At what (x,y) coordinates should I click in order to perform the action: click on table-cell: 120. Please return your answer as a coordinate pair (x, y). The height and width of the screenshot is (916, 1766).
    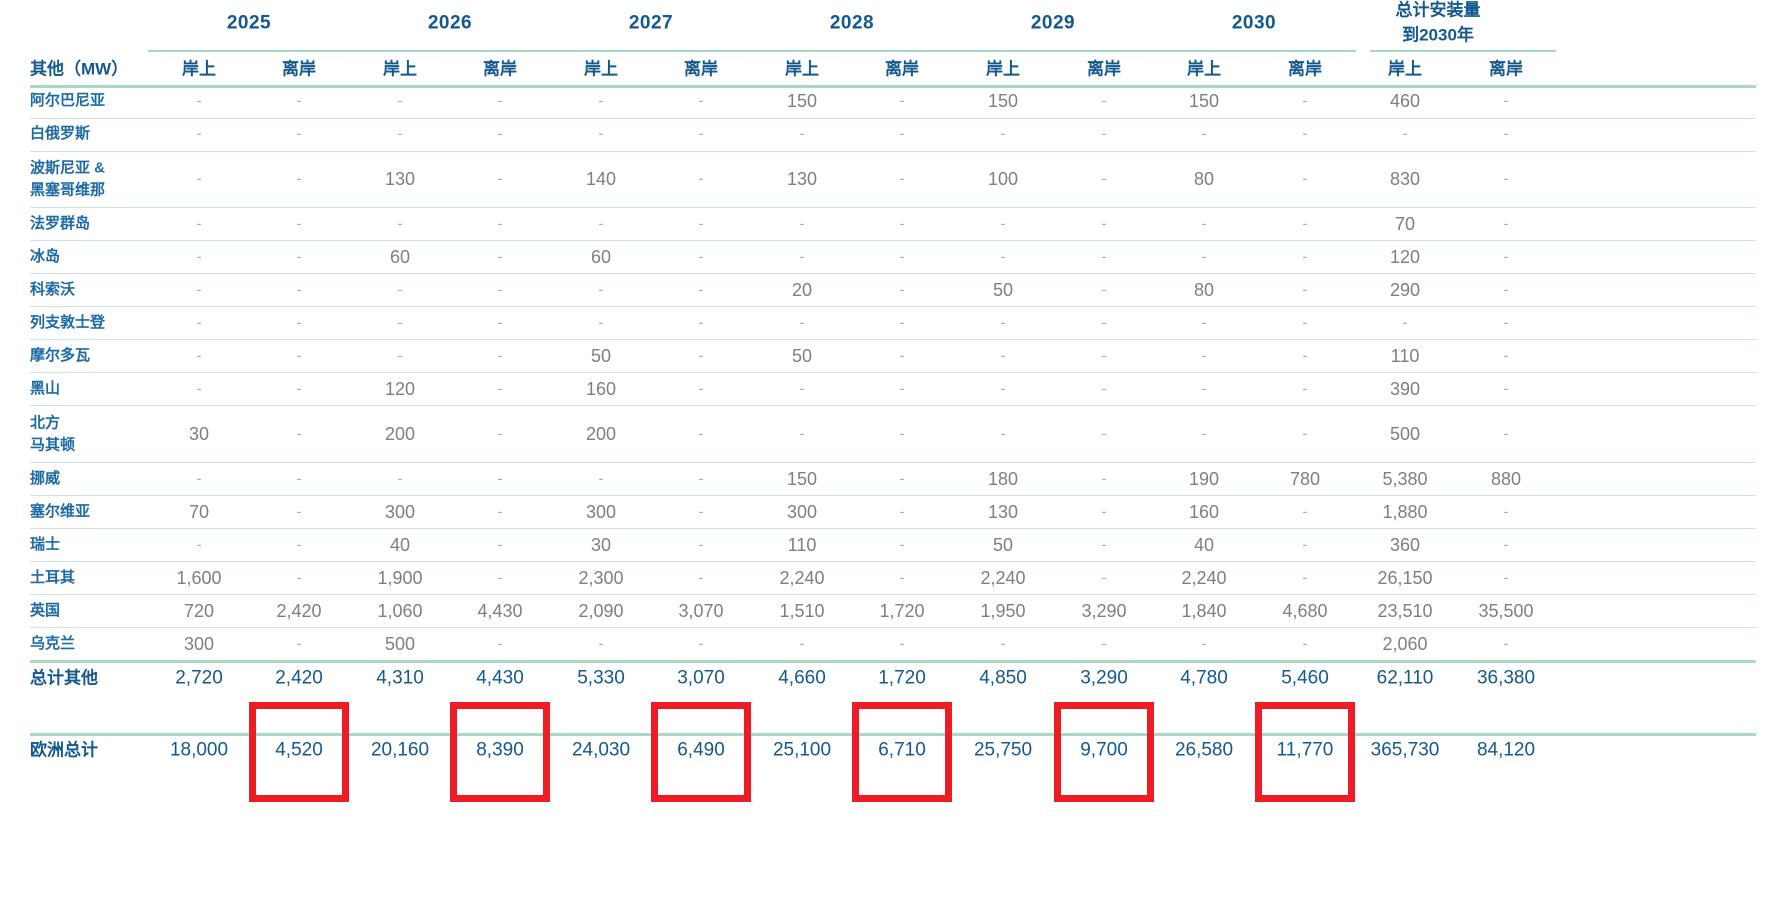
    Looking at the image, I should click on (1405, 257).